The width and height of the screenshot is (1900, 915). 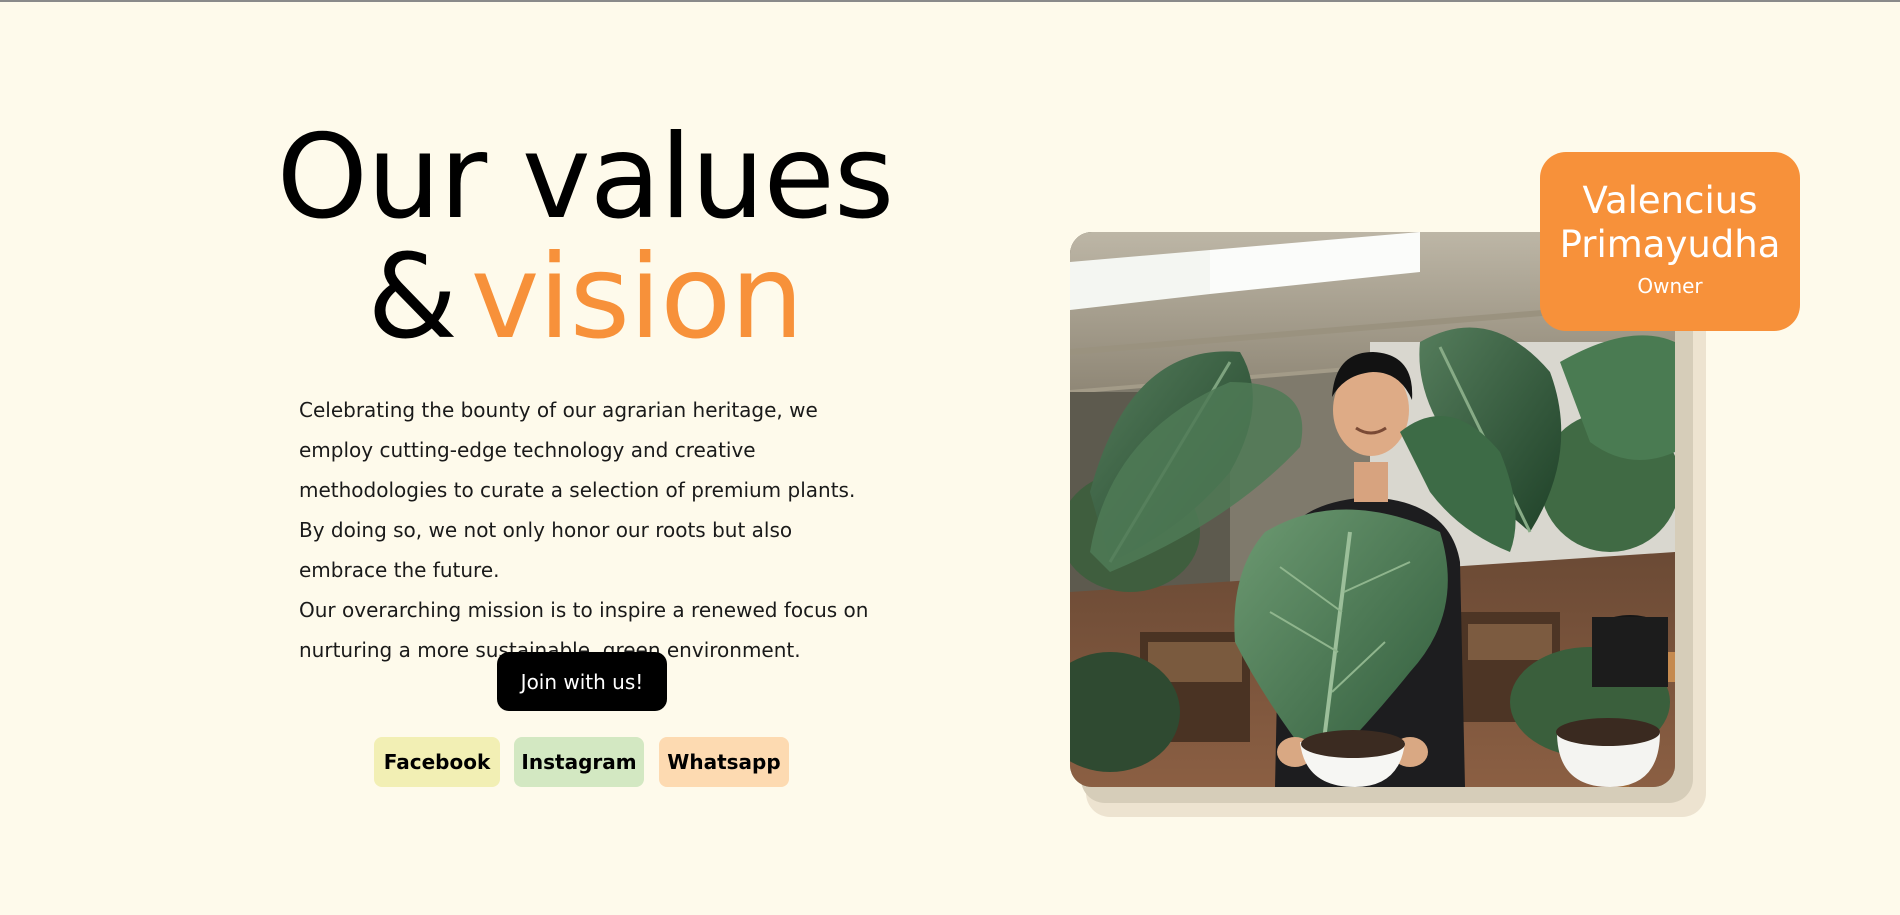 I want to click on heading-ampersand: &, so click(x=412, y=297).